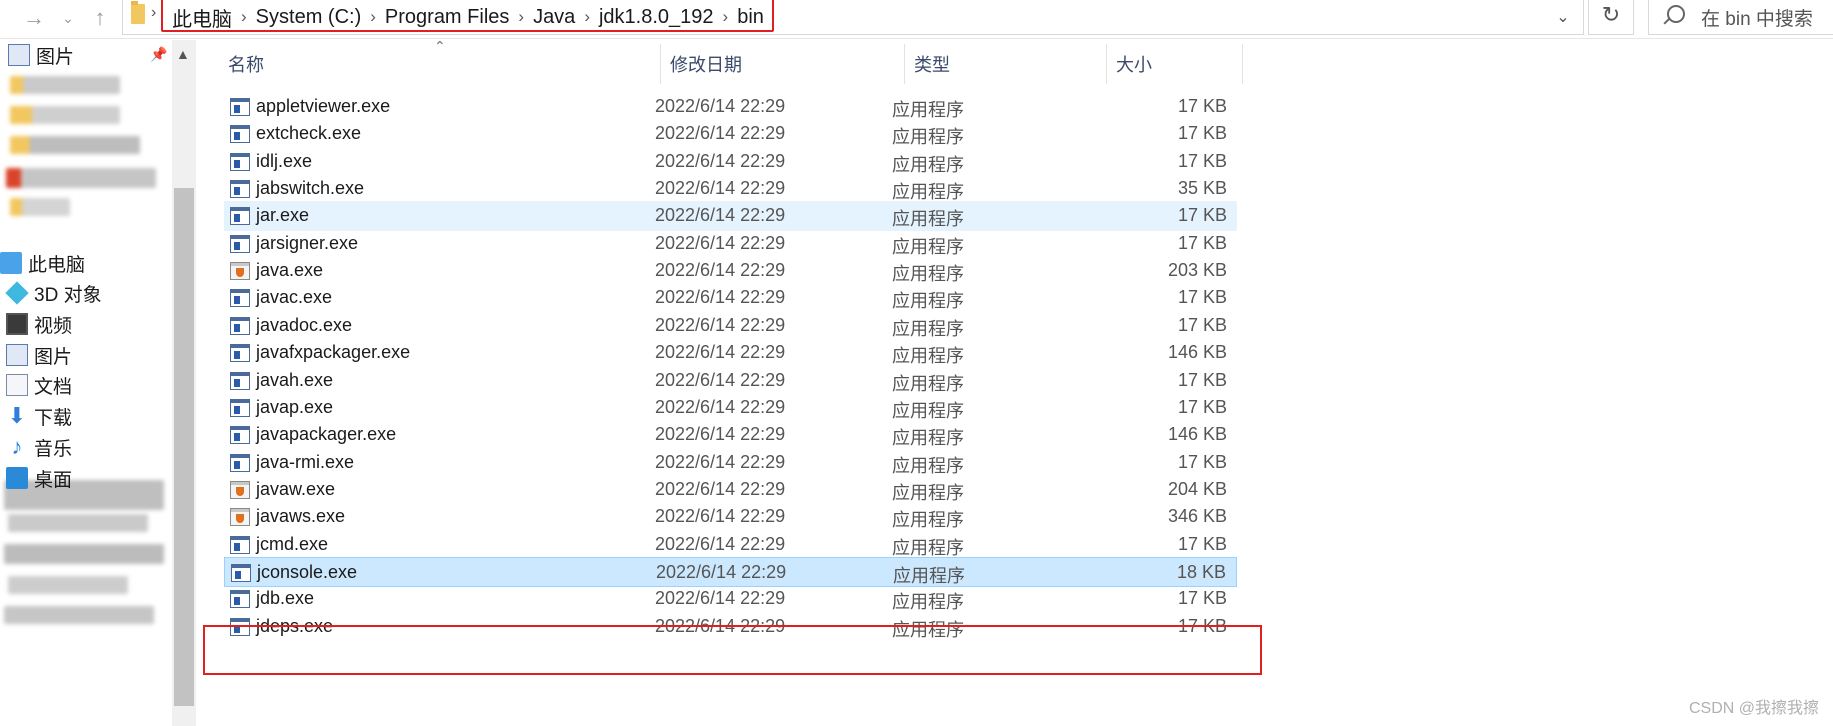  Describe the element at coordinates (304, 324) in the screenshot. I see `file-name: javadoc.exe` at that location.